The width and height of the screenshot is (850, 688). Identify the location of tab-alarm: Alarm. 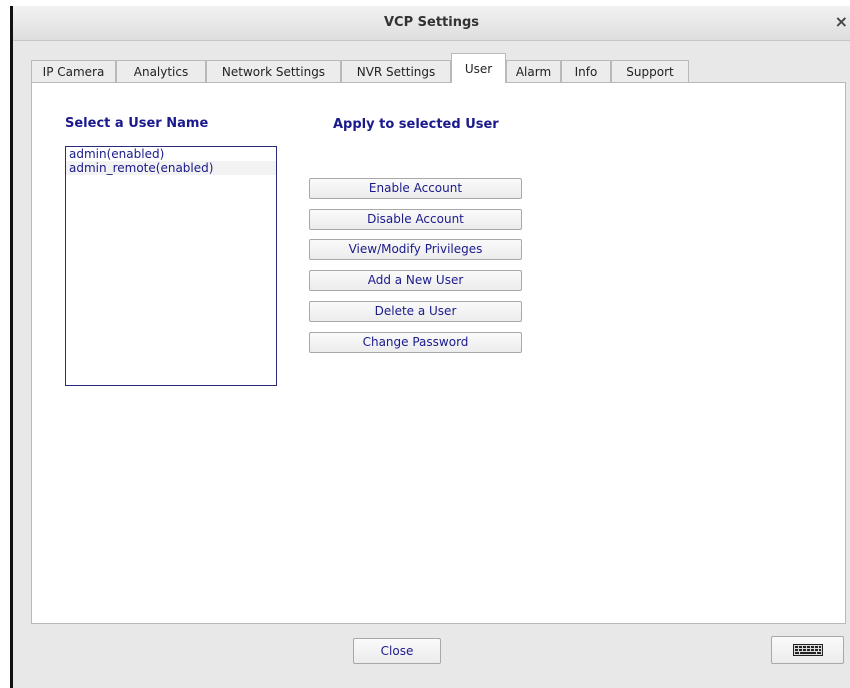
(533, 71).